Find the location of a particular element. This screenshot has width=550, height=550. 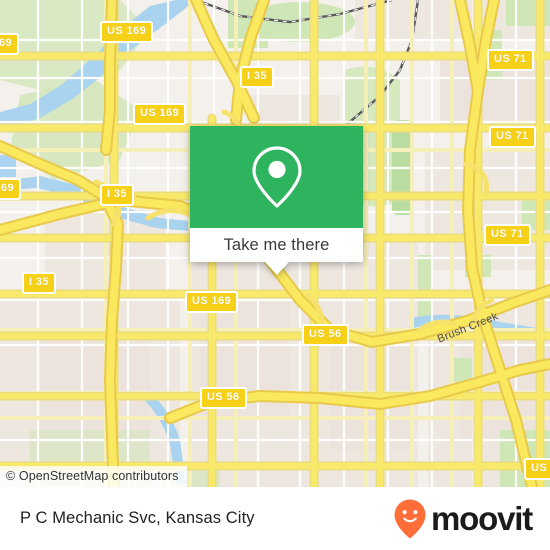

footer-bar: P C Mechanic Svc, Kansas City moovit is located at coordinates (275, 518).